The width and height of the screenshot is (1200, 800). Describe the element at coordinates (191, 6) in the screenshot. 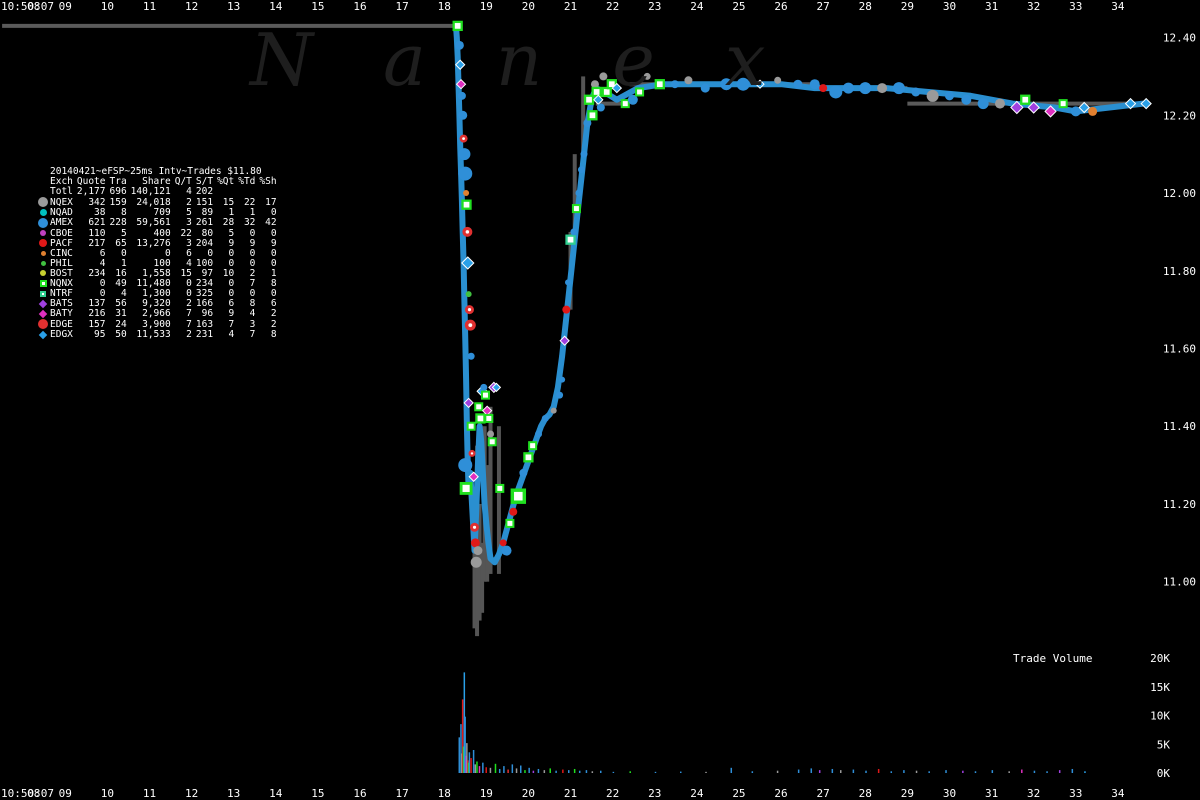

I see `x-tick-label-top: 12` at that location.